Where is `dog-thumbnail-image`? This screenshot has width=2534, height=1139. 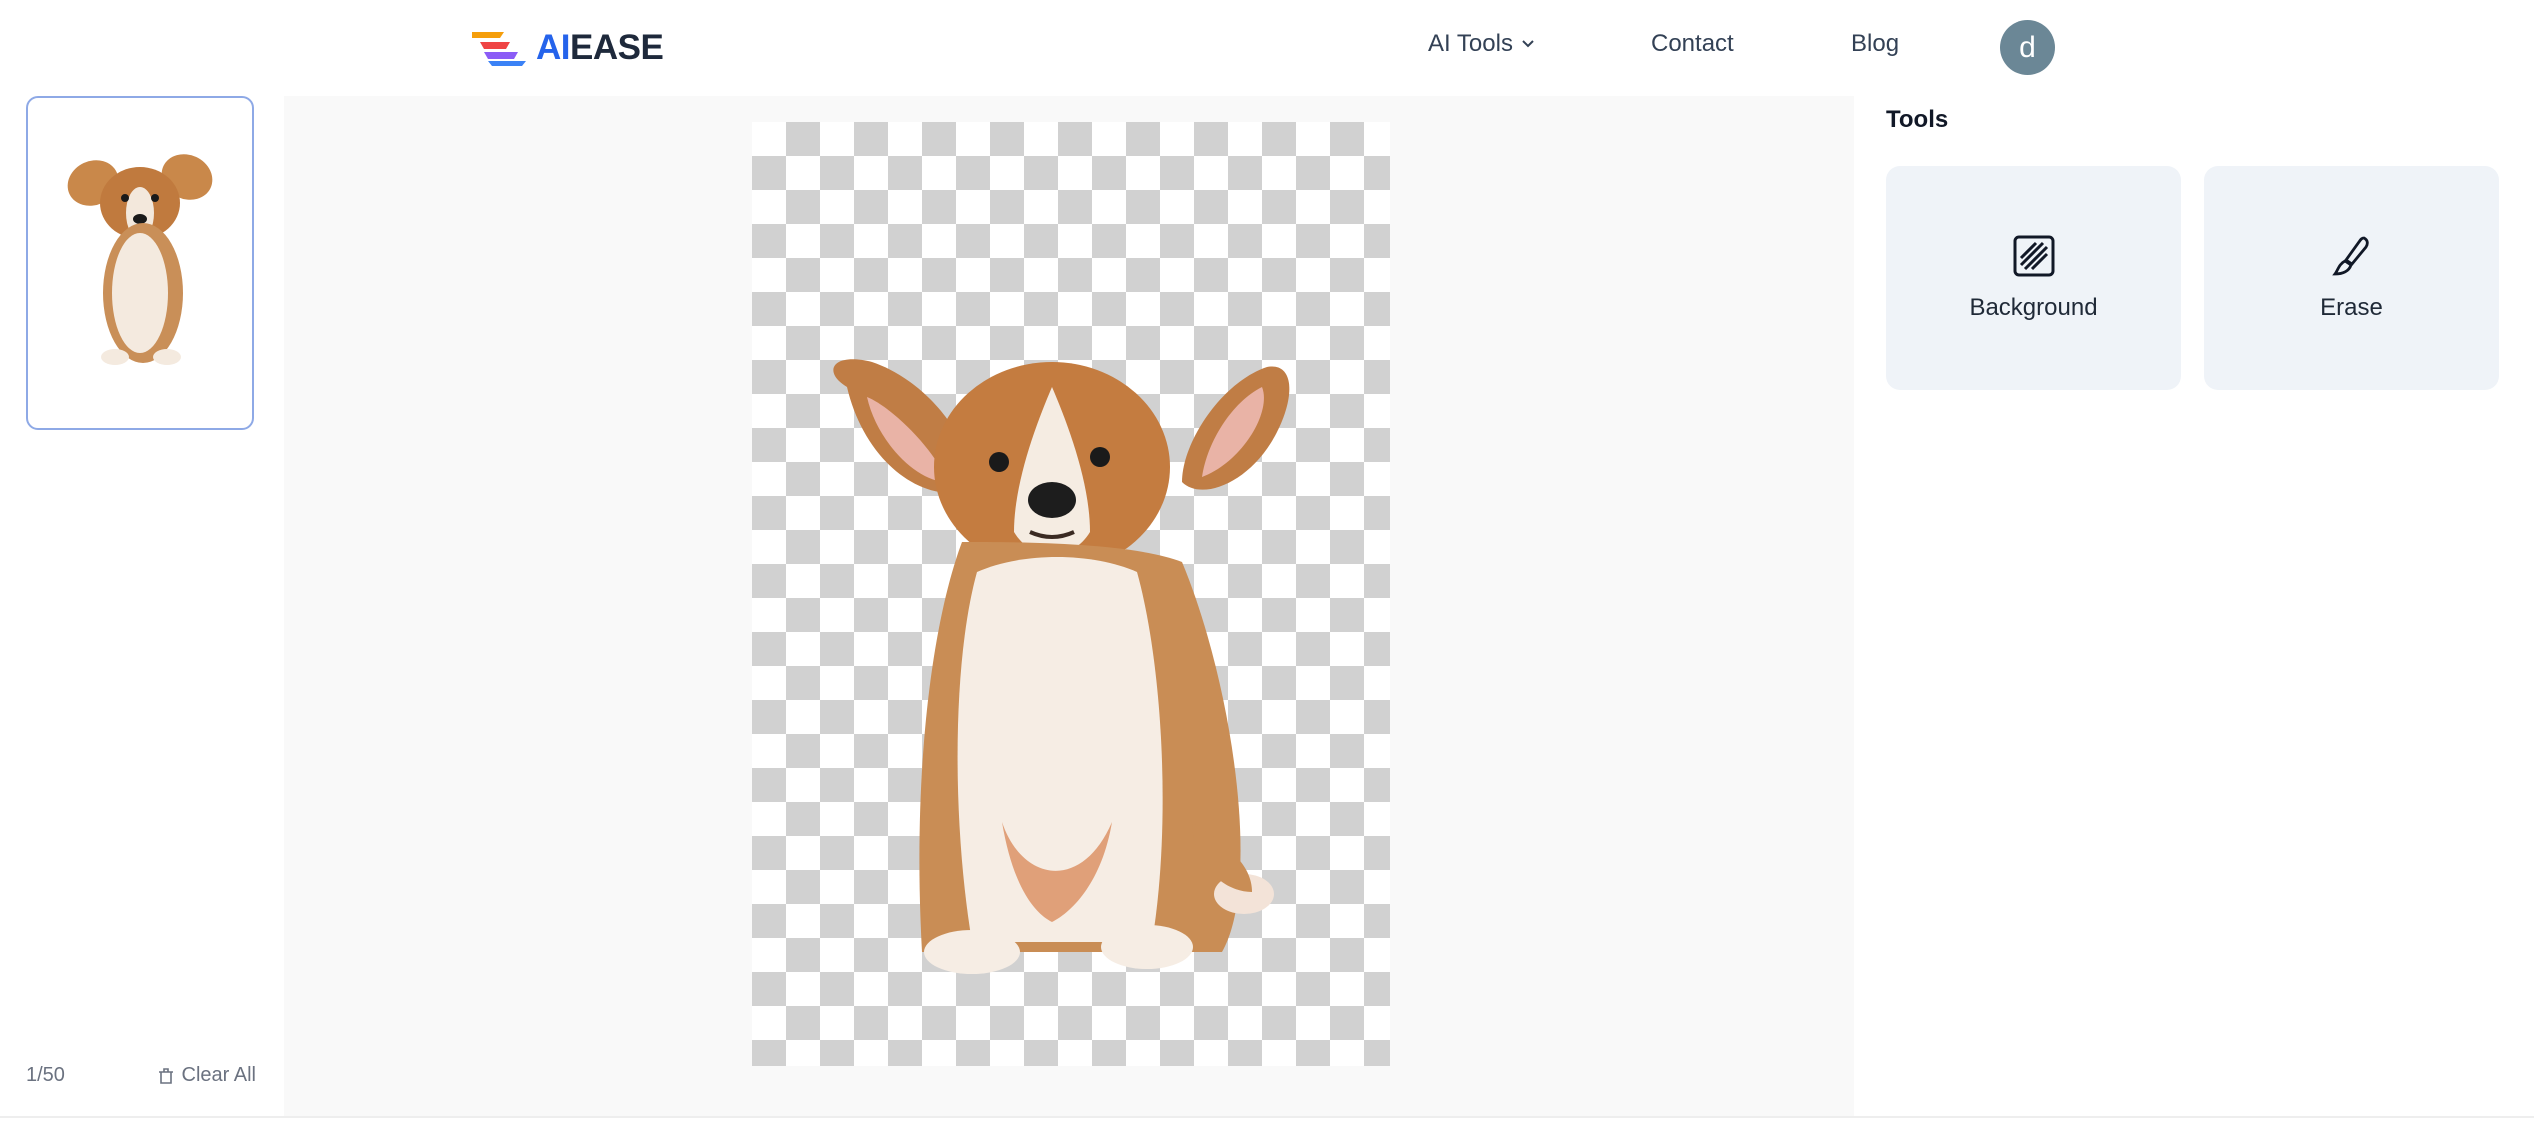
dog-thumbnail-image is located at coordinates (140, 259).